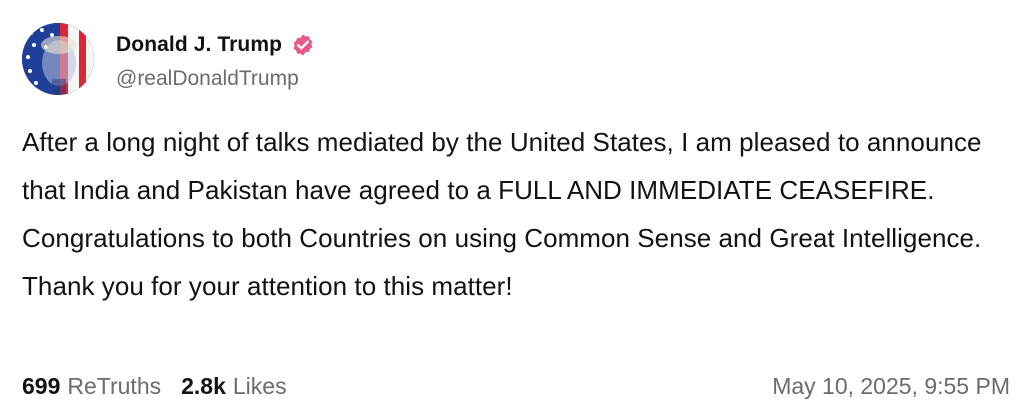  Describe the element at coordinates (215, 79) in the screenshot. I see `author-handle: @realDonaldTrump` at that location.